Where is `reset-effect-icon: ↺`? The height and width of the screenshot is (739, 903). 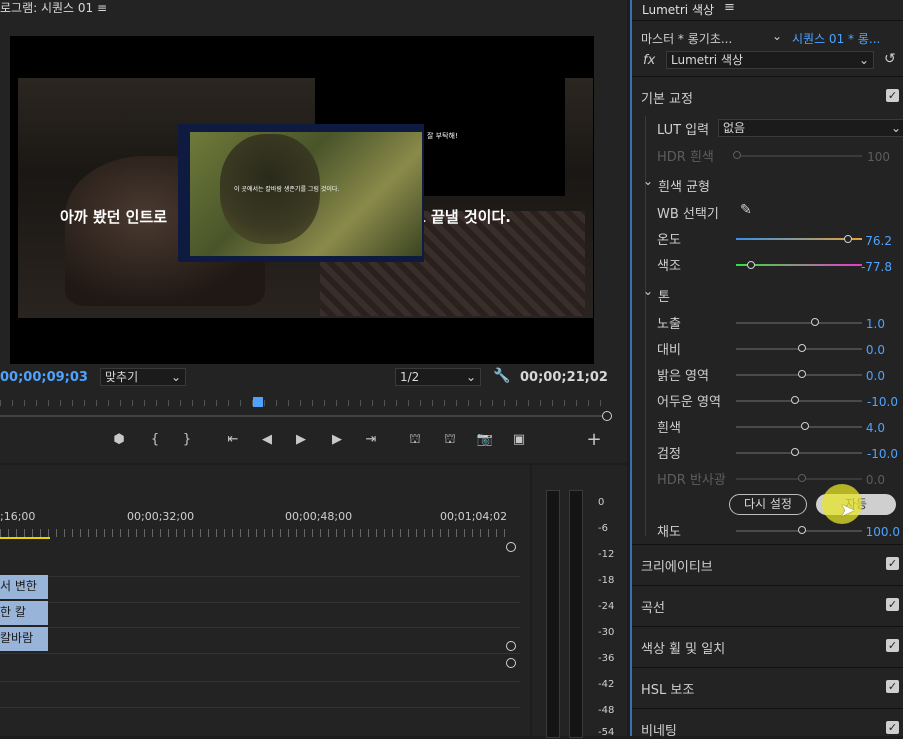
reset-effect-icon: ↺ is located at coordinates (890, 59).